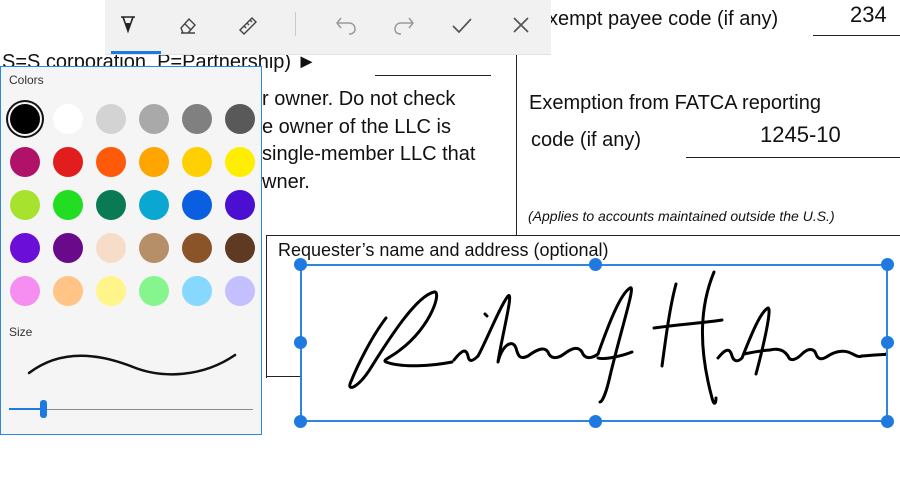 Image resolution: width=900 pixels, height=500 pixels. What do you see at coordinates (26, 409) in the screenshot?
I see `size-slider-fill` at bounding box center [26, 409].